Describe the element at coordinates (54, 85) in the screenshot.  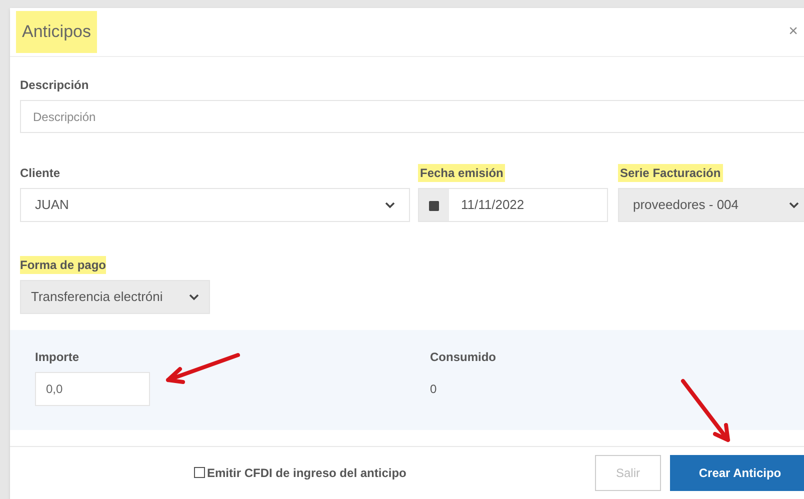
I see `field-label: Descripción` at that location.